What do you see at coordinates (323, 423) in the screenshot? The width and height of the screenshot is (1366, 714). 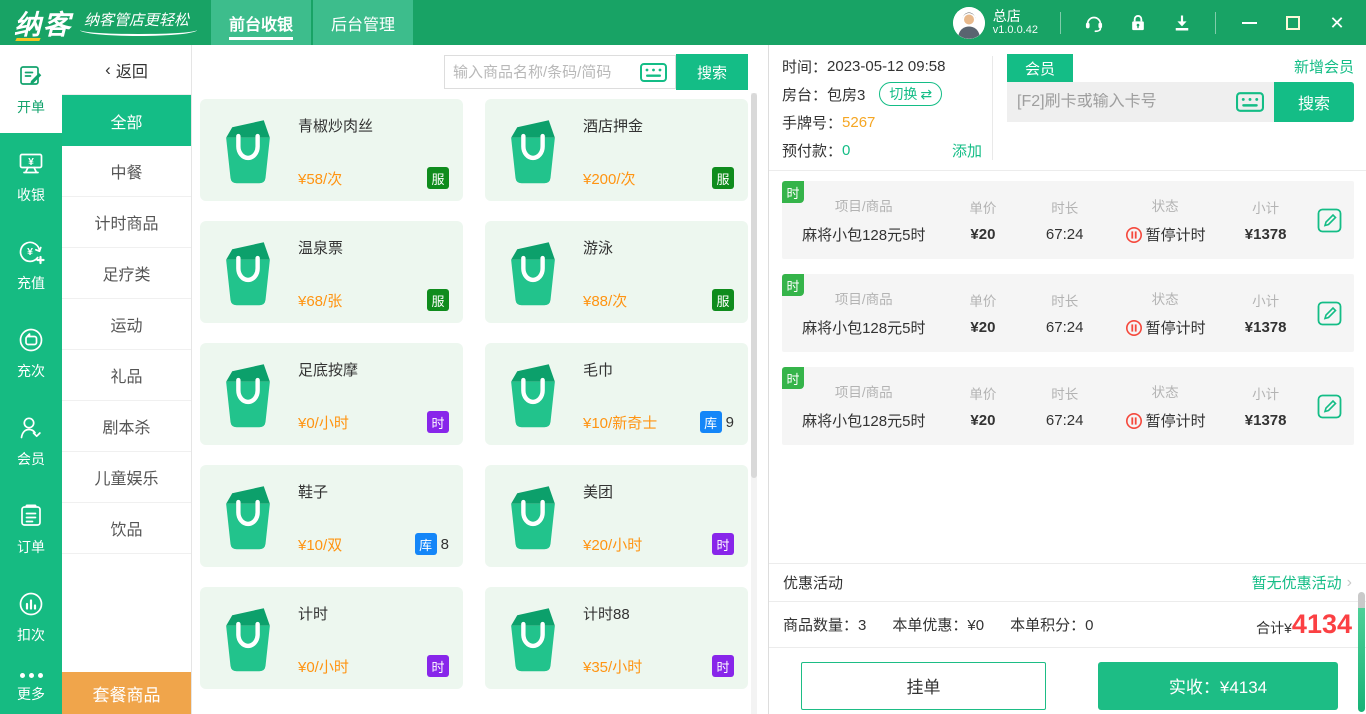 I see `product-price: ¥0/小时` at bounding box center [323, 423].